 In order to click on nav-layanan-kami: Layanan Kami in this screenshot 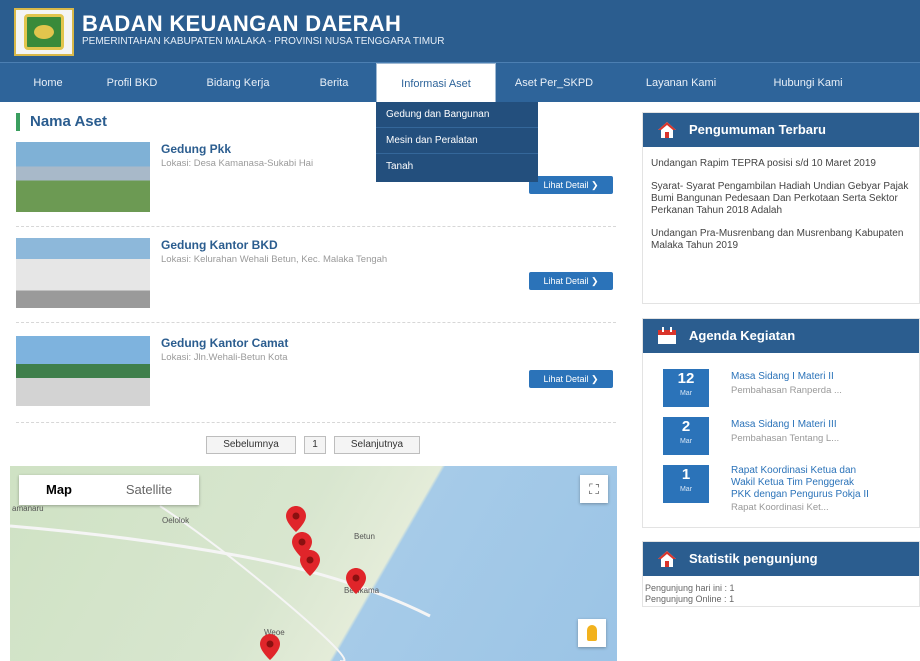, I will do `click(681, 83)`.